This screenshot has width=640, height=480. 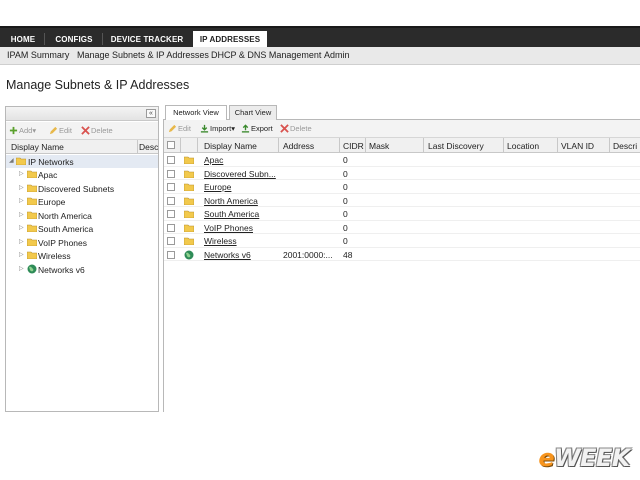 What do you see at coordinates (402, 173) in the screenshot?
I see `table-row: Discovered Subn... 0` at bounding box center [402, 173].